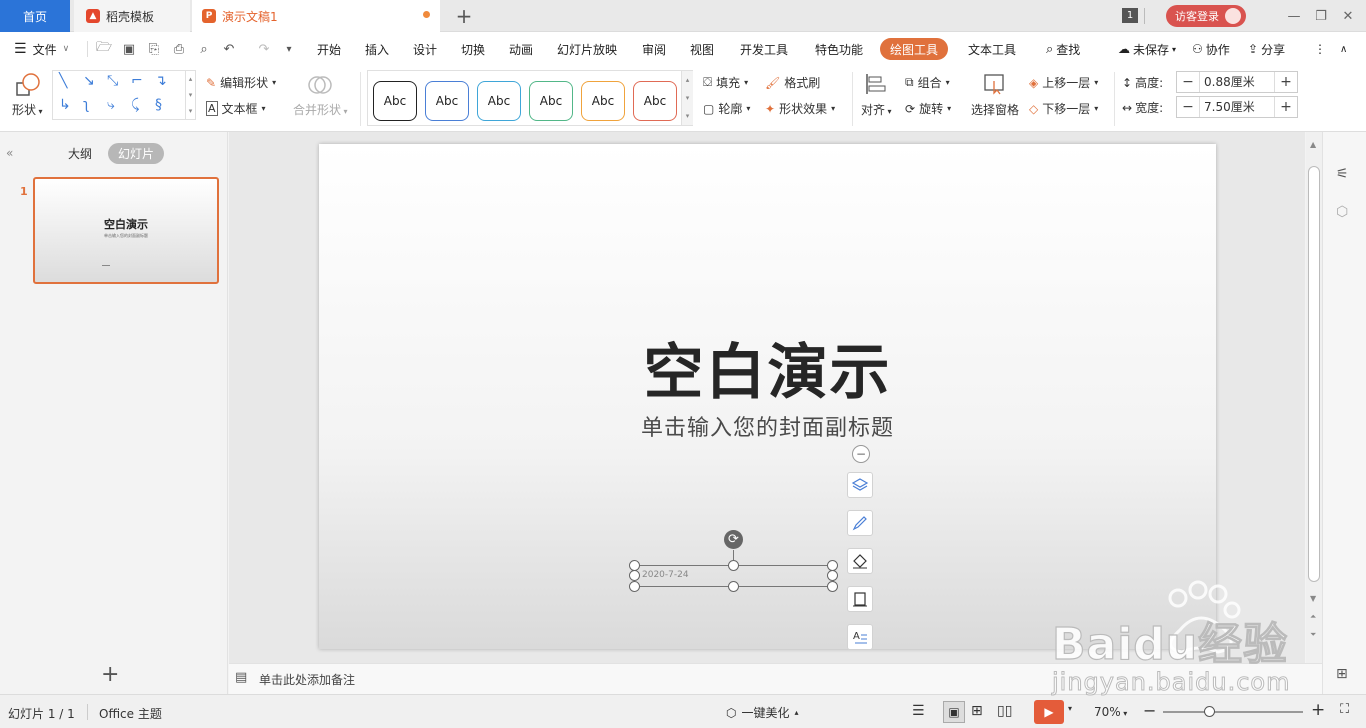  Describe the element at coordinates (1188, 107) in the screenshot. I see `decrease-width-button: −` at that location.